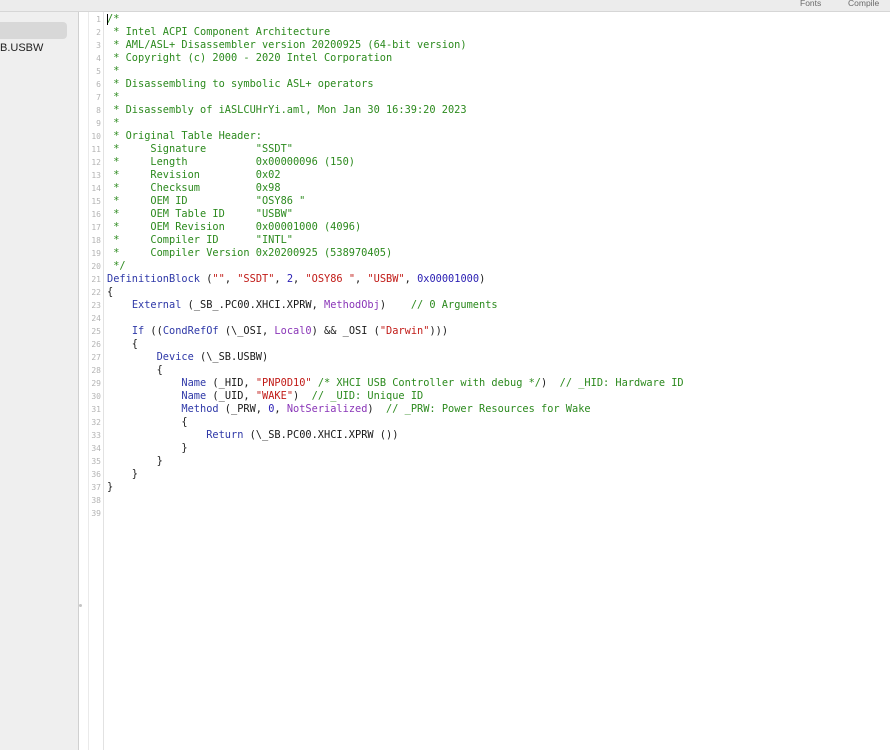  I want to click on code-token: "SSDT", so click(256, 279).